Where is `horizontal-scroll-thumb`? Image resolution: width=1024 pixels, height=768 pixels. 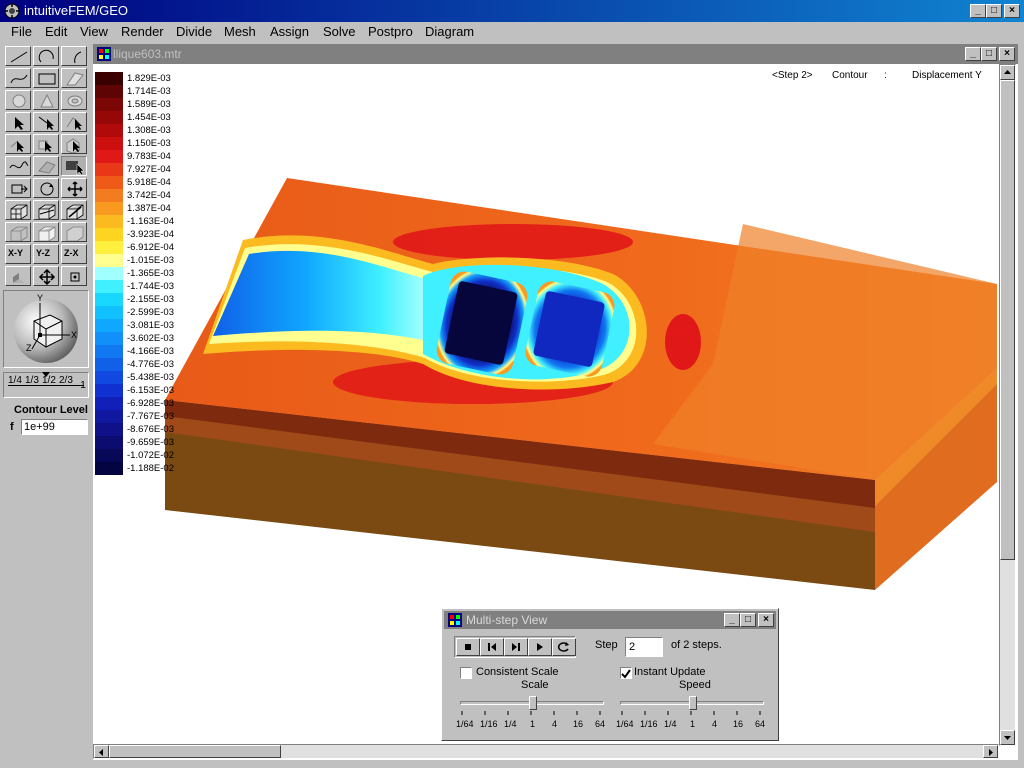 horizontal-scroll-thumb is located at coordinates (195, 751).